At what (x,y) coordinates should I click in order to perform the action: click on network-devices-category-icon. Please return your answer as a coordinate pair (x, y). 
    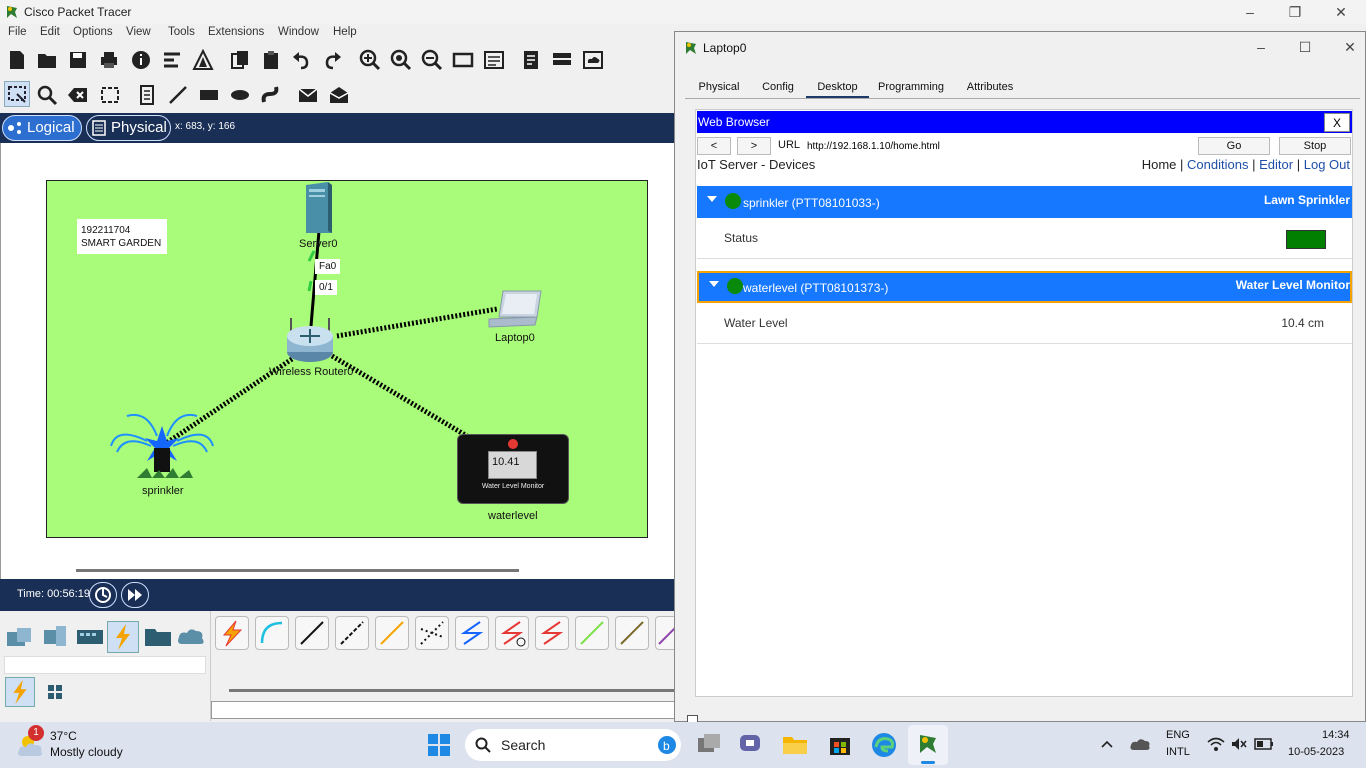
    Looking at the image, I should click on (20, 637).